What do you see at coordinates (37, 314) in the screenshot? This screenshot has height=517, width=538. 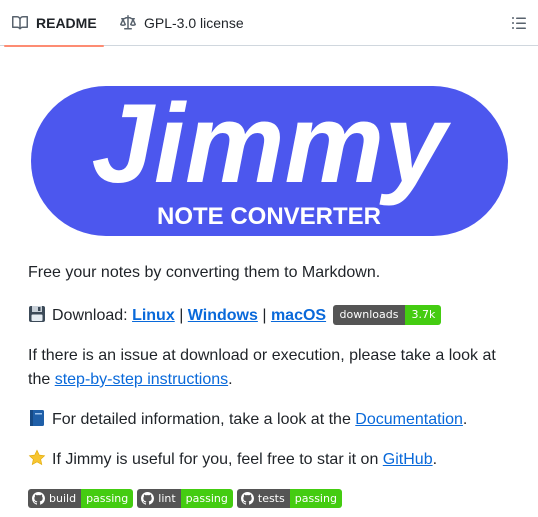 I see `floppy-disk-icon` at bounding box center [37, 314].